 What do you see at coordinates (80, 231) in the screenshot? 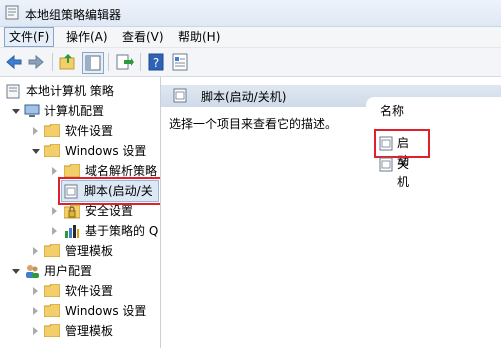
I see `tree-item-policy-qos: 基于策略的 Q` at bounding box center [80, 231].